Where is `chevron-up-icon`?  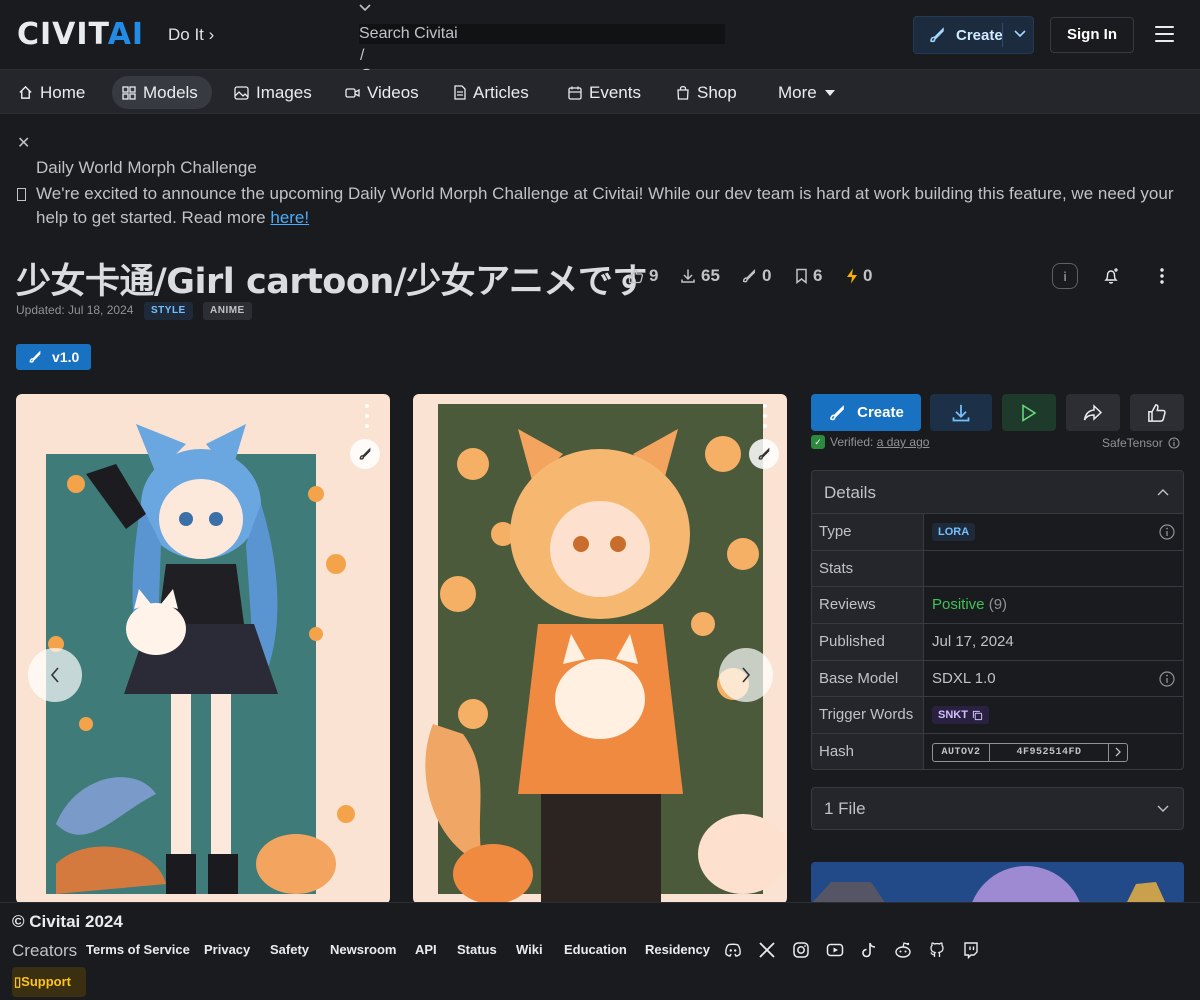
chevron-up-icon is located at coordinates (1163, 492).